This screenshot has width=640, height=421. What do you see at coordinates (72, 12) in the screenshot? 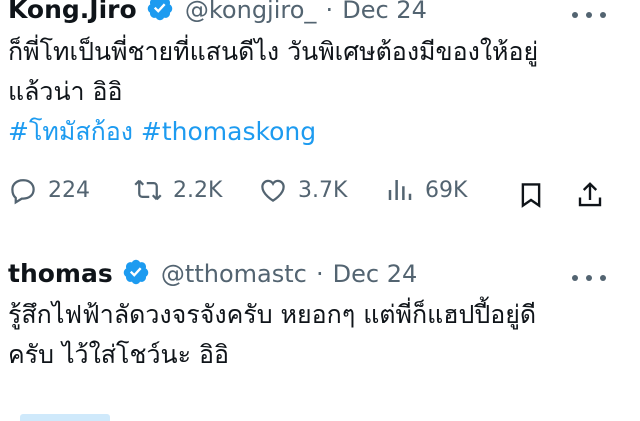
I see `author-name: Kong.Jiro` at bounding box center [72, 12].